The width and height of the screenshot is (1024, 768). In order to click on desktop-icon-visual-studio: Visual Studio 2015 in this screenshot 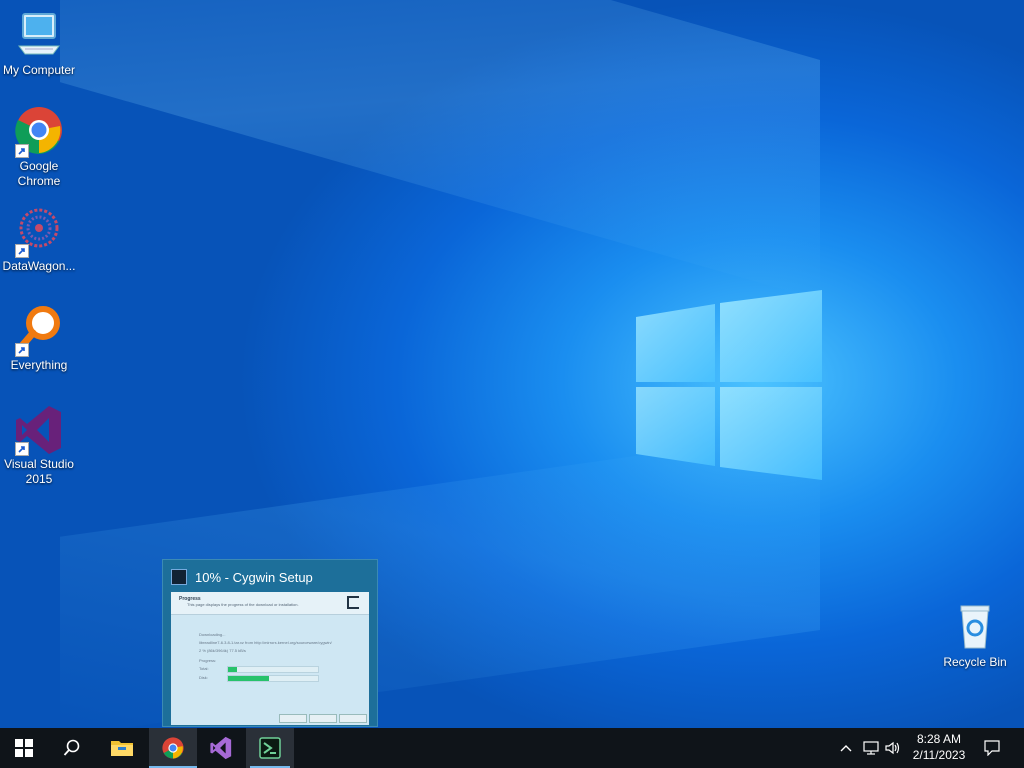, I will do `click(39, 445)`.